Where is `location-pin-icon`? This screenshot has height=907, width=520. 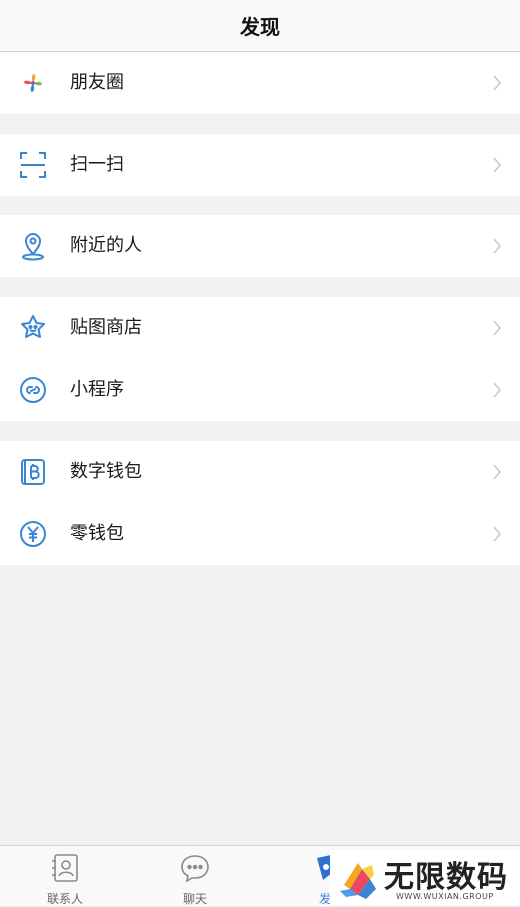 location-pin-icon is located at coordinates (33, 246).